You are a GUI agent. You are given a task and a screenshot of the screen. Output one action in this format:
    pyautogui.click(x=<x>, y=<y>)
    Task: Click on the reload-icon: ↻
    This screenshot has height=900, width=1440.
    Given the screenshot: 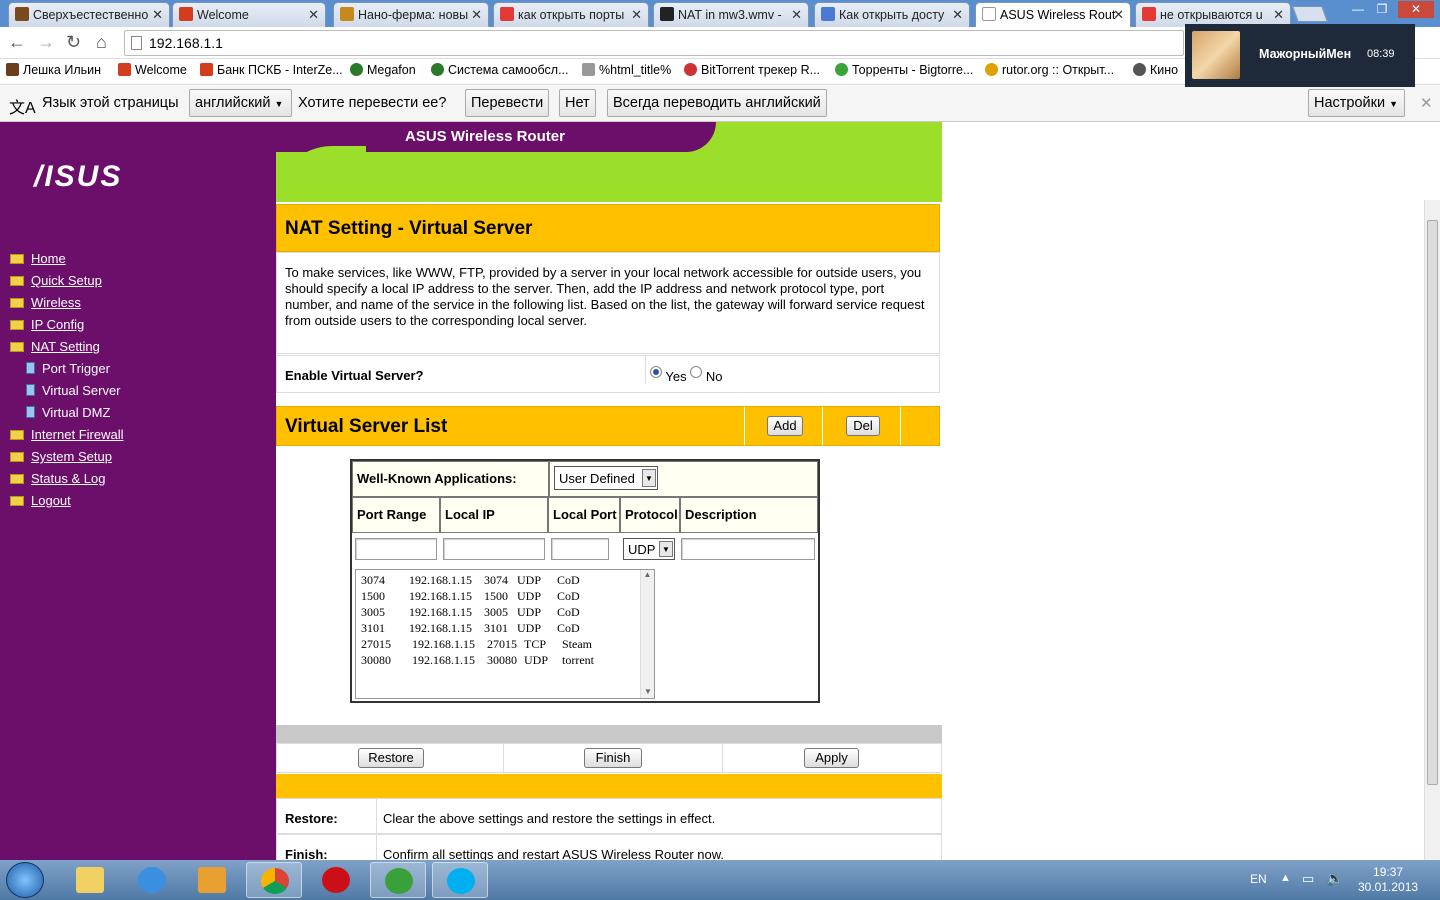 What is the action you would take?
    pyautogui.click(x=73, y=42)
    